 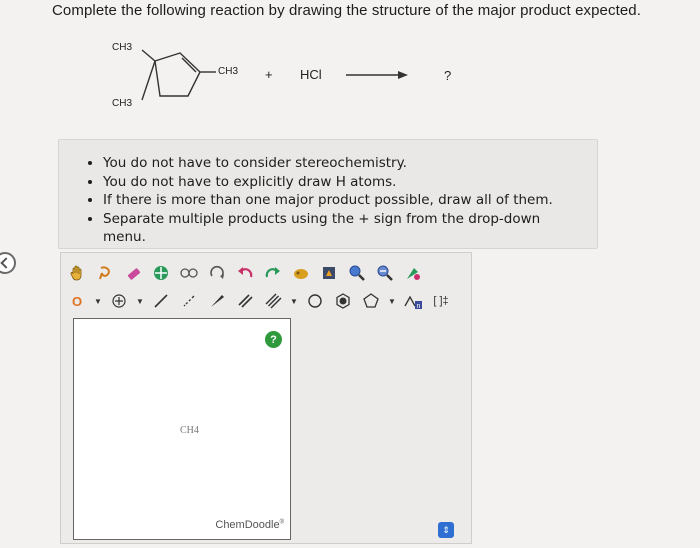 What do you see at coordinates (77, 301) in the screenshot?
I see `atom-tool: O` at bounding box center [77, 301].